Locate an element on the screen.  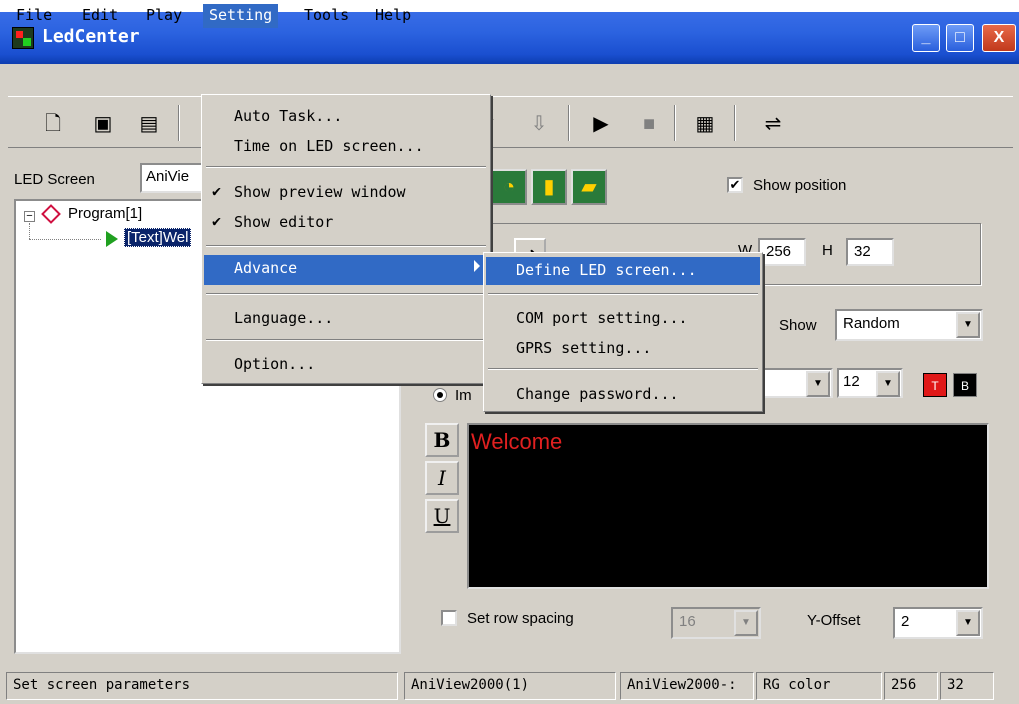
toolbar: 🗋 ▣ ▤ ⇧ ⇩ ▶ ■ ▦ ⇌ is located at coordinates (510, 122).